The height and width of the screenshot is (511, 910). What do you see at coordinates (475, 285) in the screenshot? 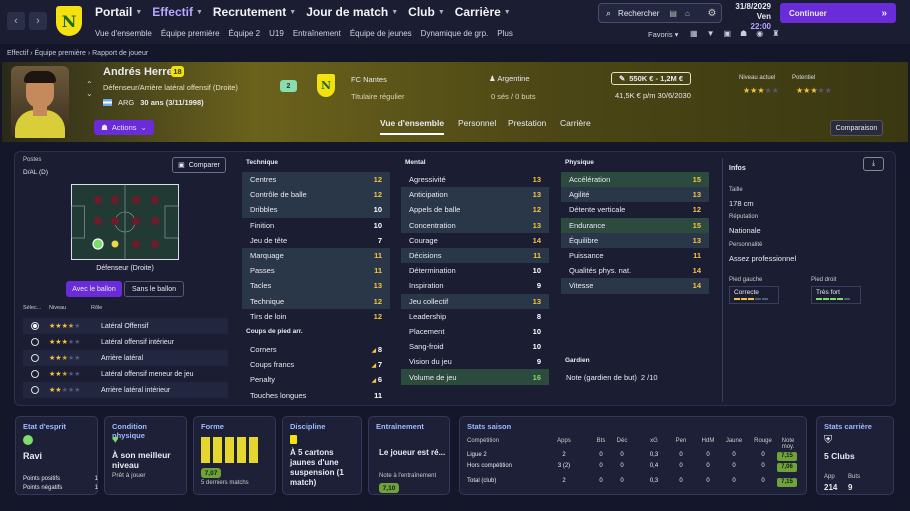
I see `attribute-row: Inspiration 9` at bounding box center [475, 285].